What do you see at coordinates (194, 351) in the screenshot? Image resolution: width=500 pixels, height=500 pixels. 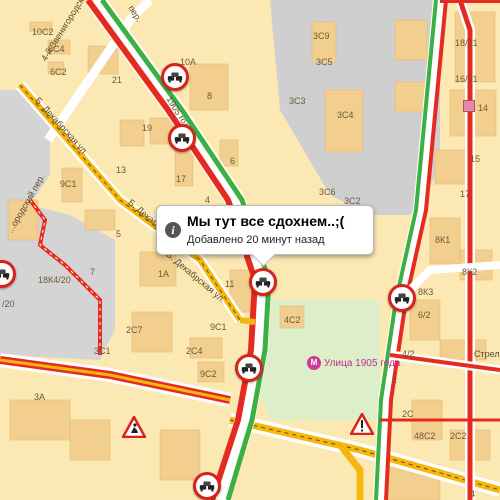 I see `building-label: 2С4` at bounding box center [194, 351].